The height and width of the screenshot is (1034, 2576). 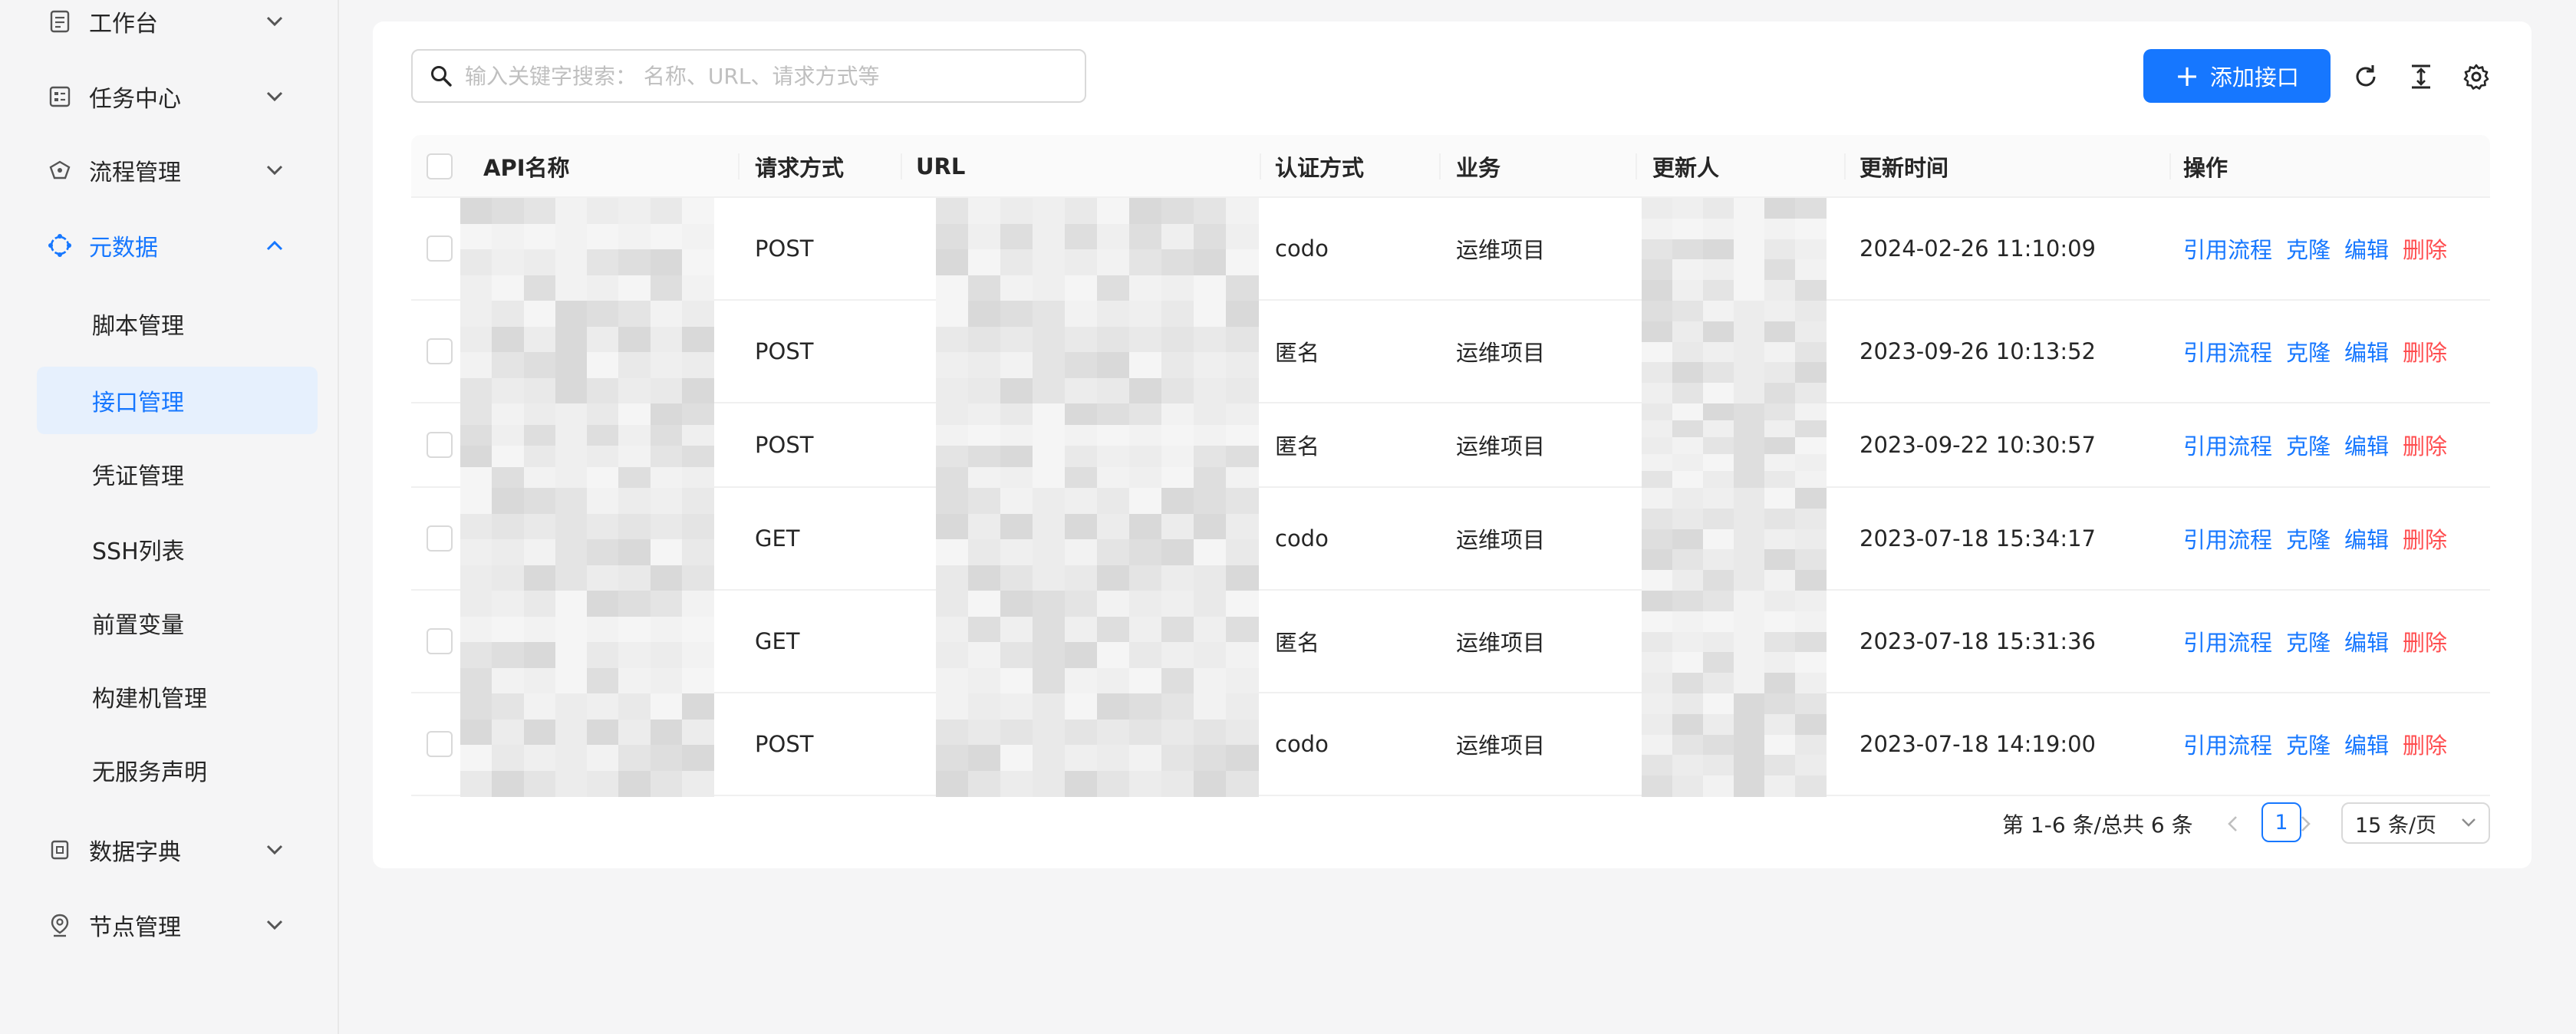 I want to click on table-row: GET 匿名 运维项目 2023-07-18 15:31:36 引用流程 克隆 编辑 删除, so click(x=1450, y=642).